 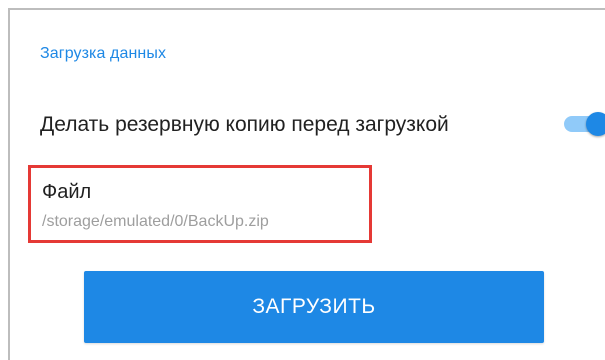 What do you see at coordinates (582, 124) in the screenshot?
I see `backup-toggle-switch` at bounding box center [582, 124].